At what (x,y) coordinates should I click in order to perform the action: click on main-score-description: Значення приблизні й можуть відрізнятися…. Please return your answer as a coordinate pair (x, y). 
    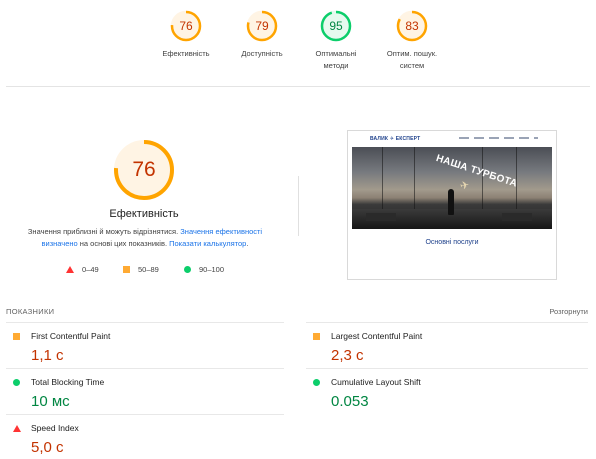
    Looking at the image, I should click on (145, 238).